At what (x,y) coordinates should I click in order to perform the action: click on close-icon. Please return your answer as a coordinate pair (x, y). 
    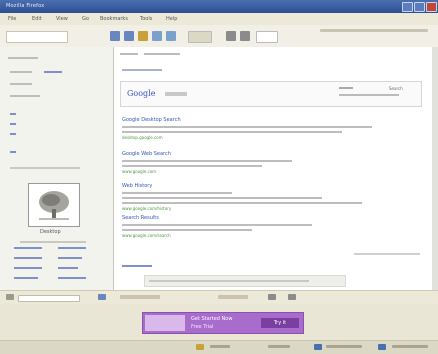
    Looking at the image, I should click on (431, 7).